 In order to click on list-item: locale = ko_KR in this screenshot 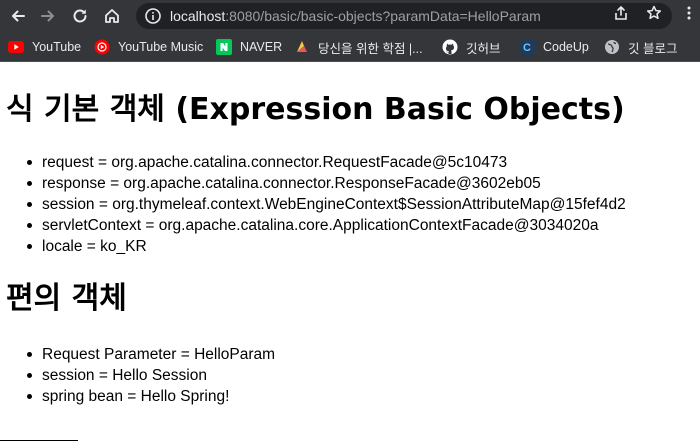, I will do `click(326, 246)`.